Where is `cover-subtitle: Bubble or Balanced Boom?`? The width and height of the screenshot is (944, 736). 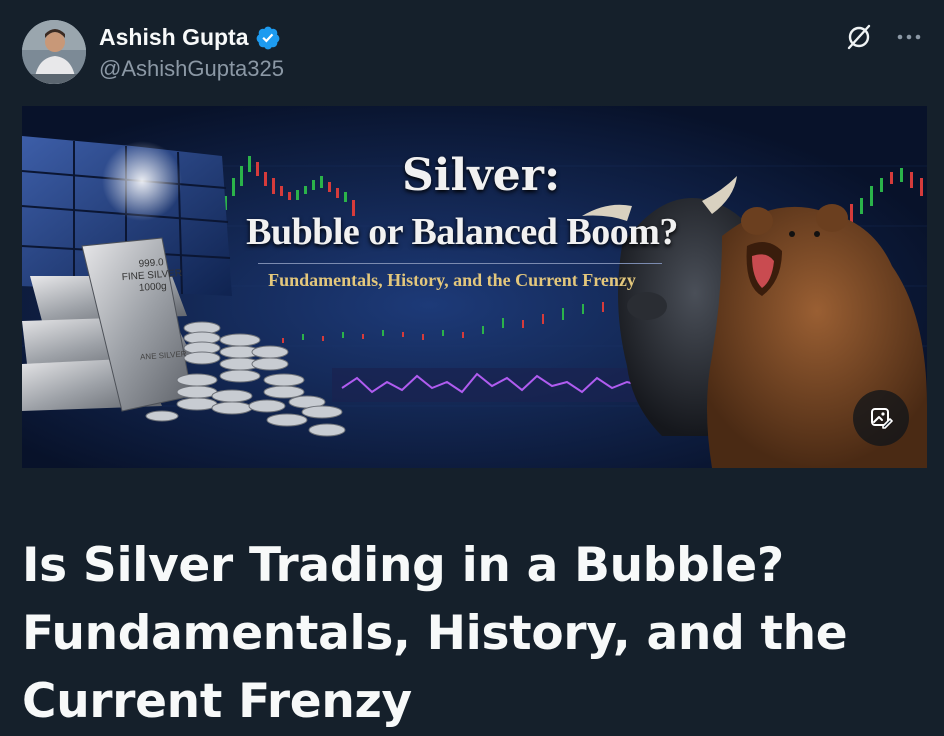 cover-subtitle: Bubble or Balanced Boom? is located at coordinates (462, 232).